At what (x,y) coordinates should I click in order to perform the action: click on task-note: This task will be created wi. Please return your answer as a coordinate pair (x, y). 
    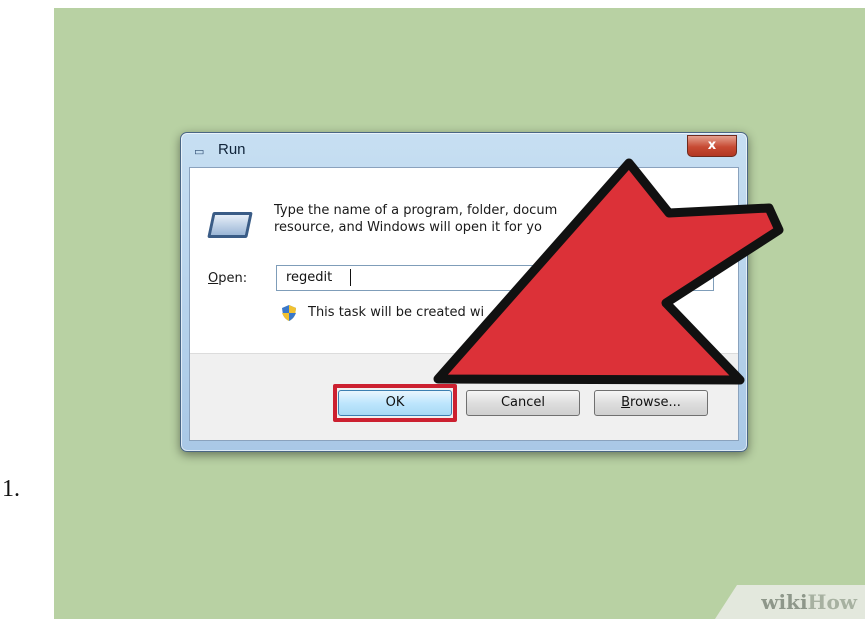
    Looking at the image, I should click on (396, 312).